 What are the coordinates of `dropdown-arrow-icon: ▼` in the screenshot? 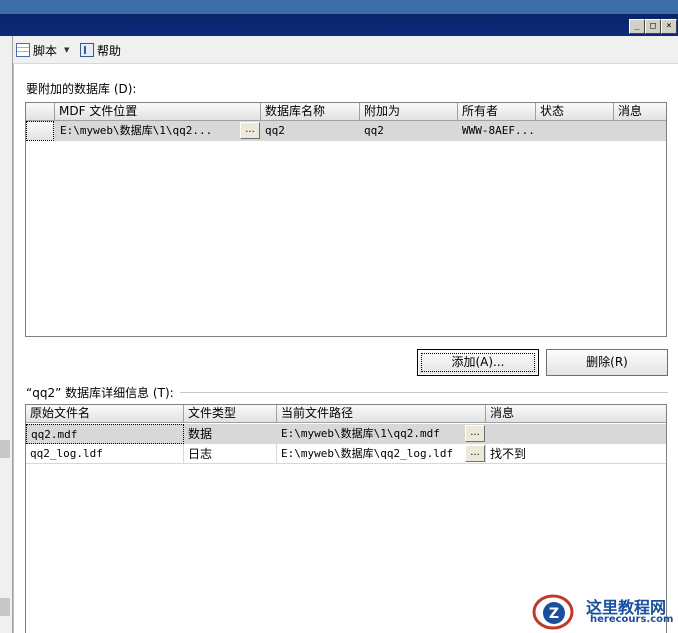 It's located at (67, 50).